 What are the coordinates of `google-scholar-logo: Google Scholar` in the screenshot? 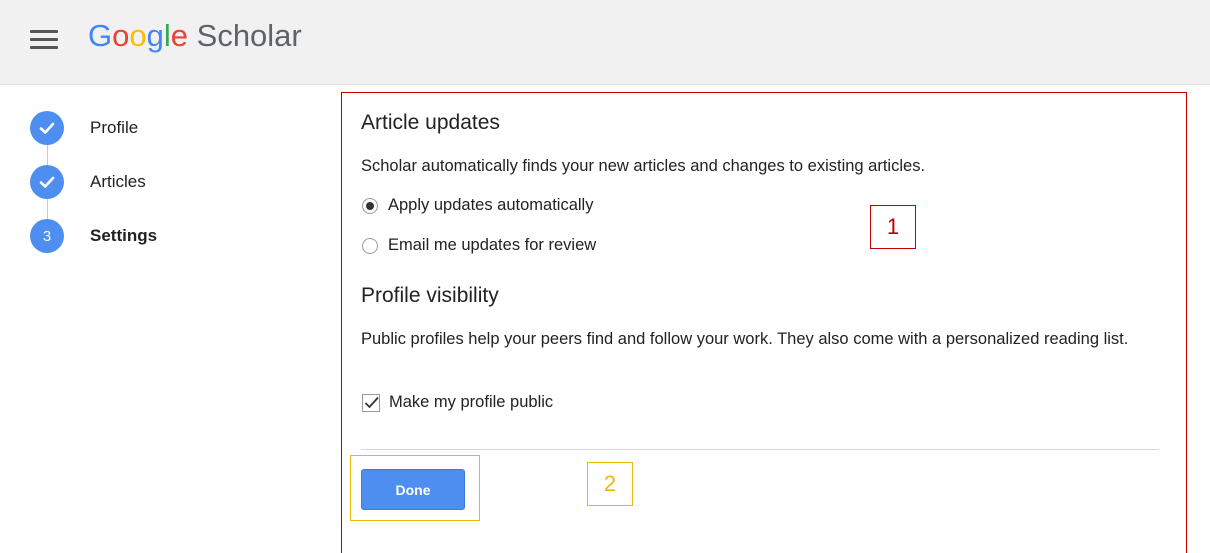 It's located at (195, 36).